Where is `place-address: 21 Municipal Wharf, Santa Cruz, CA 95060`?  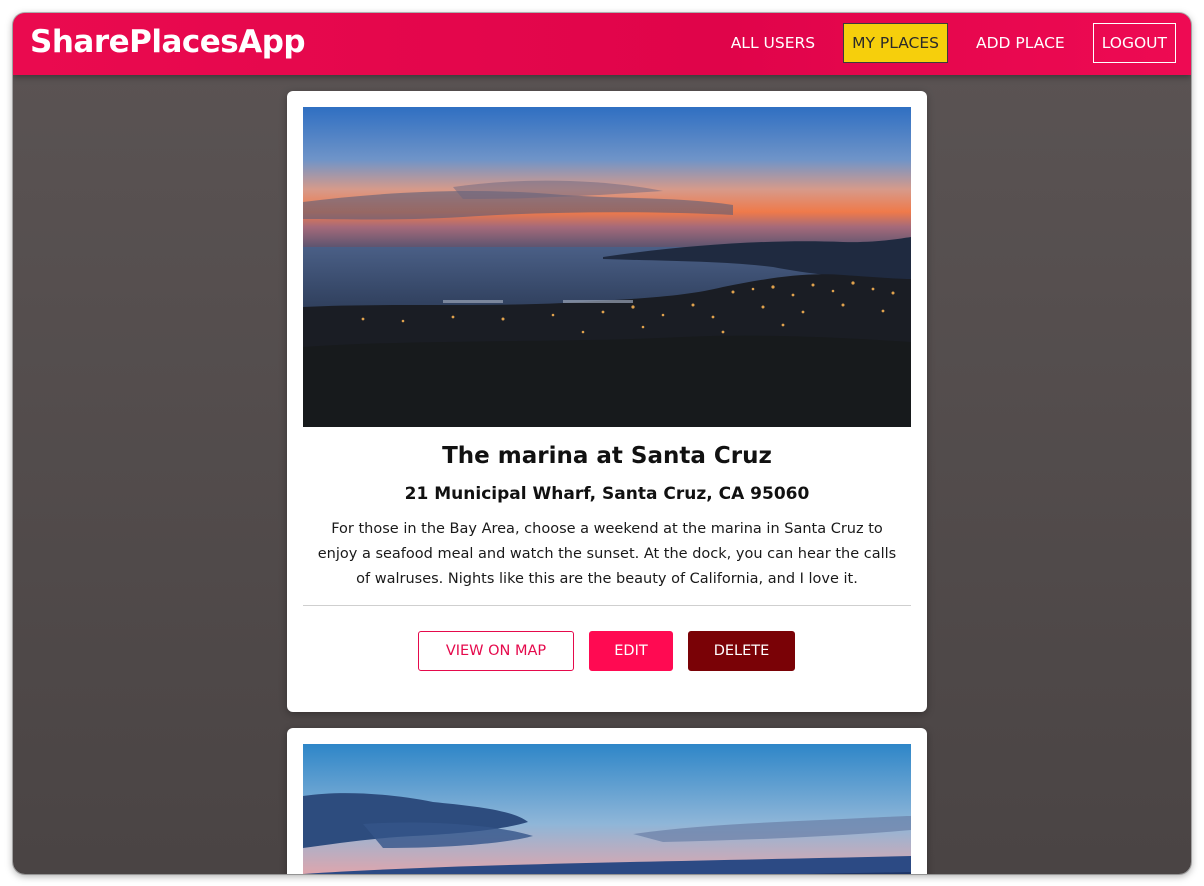
place-address: 21 Municipal Wharf, Santa Cruz, CA 95060 is located at coordinates (607, 494).